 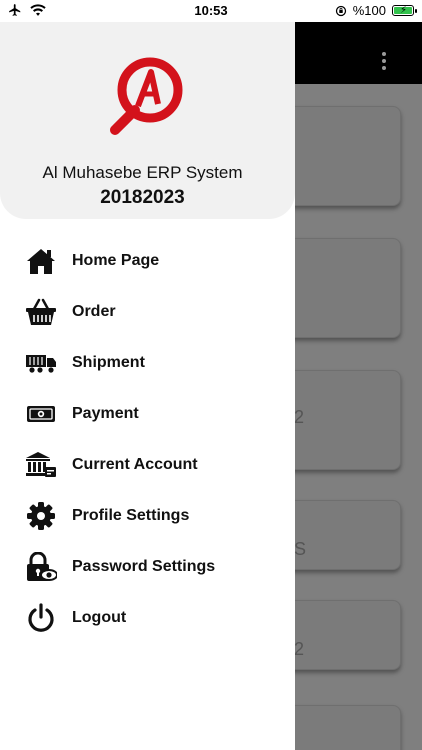 What do you see at coordinates (41, 363) in the screenshot?
I see `truck-icon` at bounding box center [41, 363].